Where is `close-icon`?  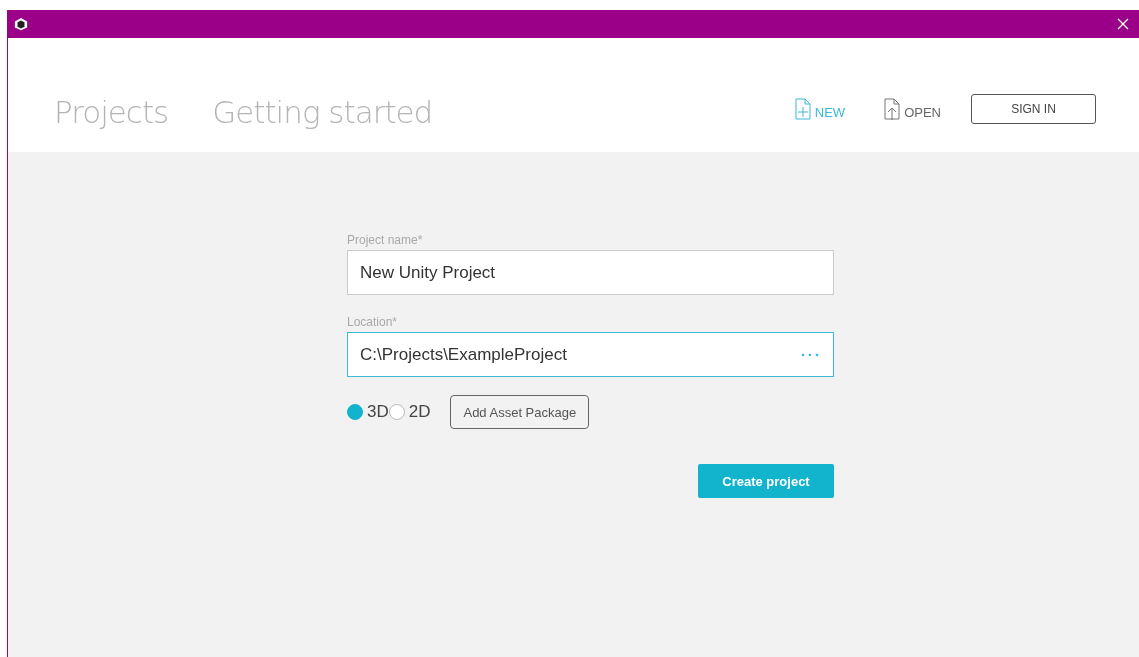 close-icon is located at coordinates (1123, 24).